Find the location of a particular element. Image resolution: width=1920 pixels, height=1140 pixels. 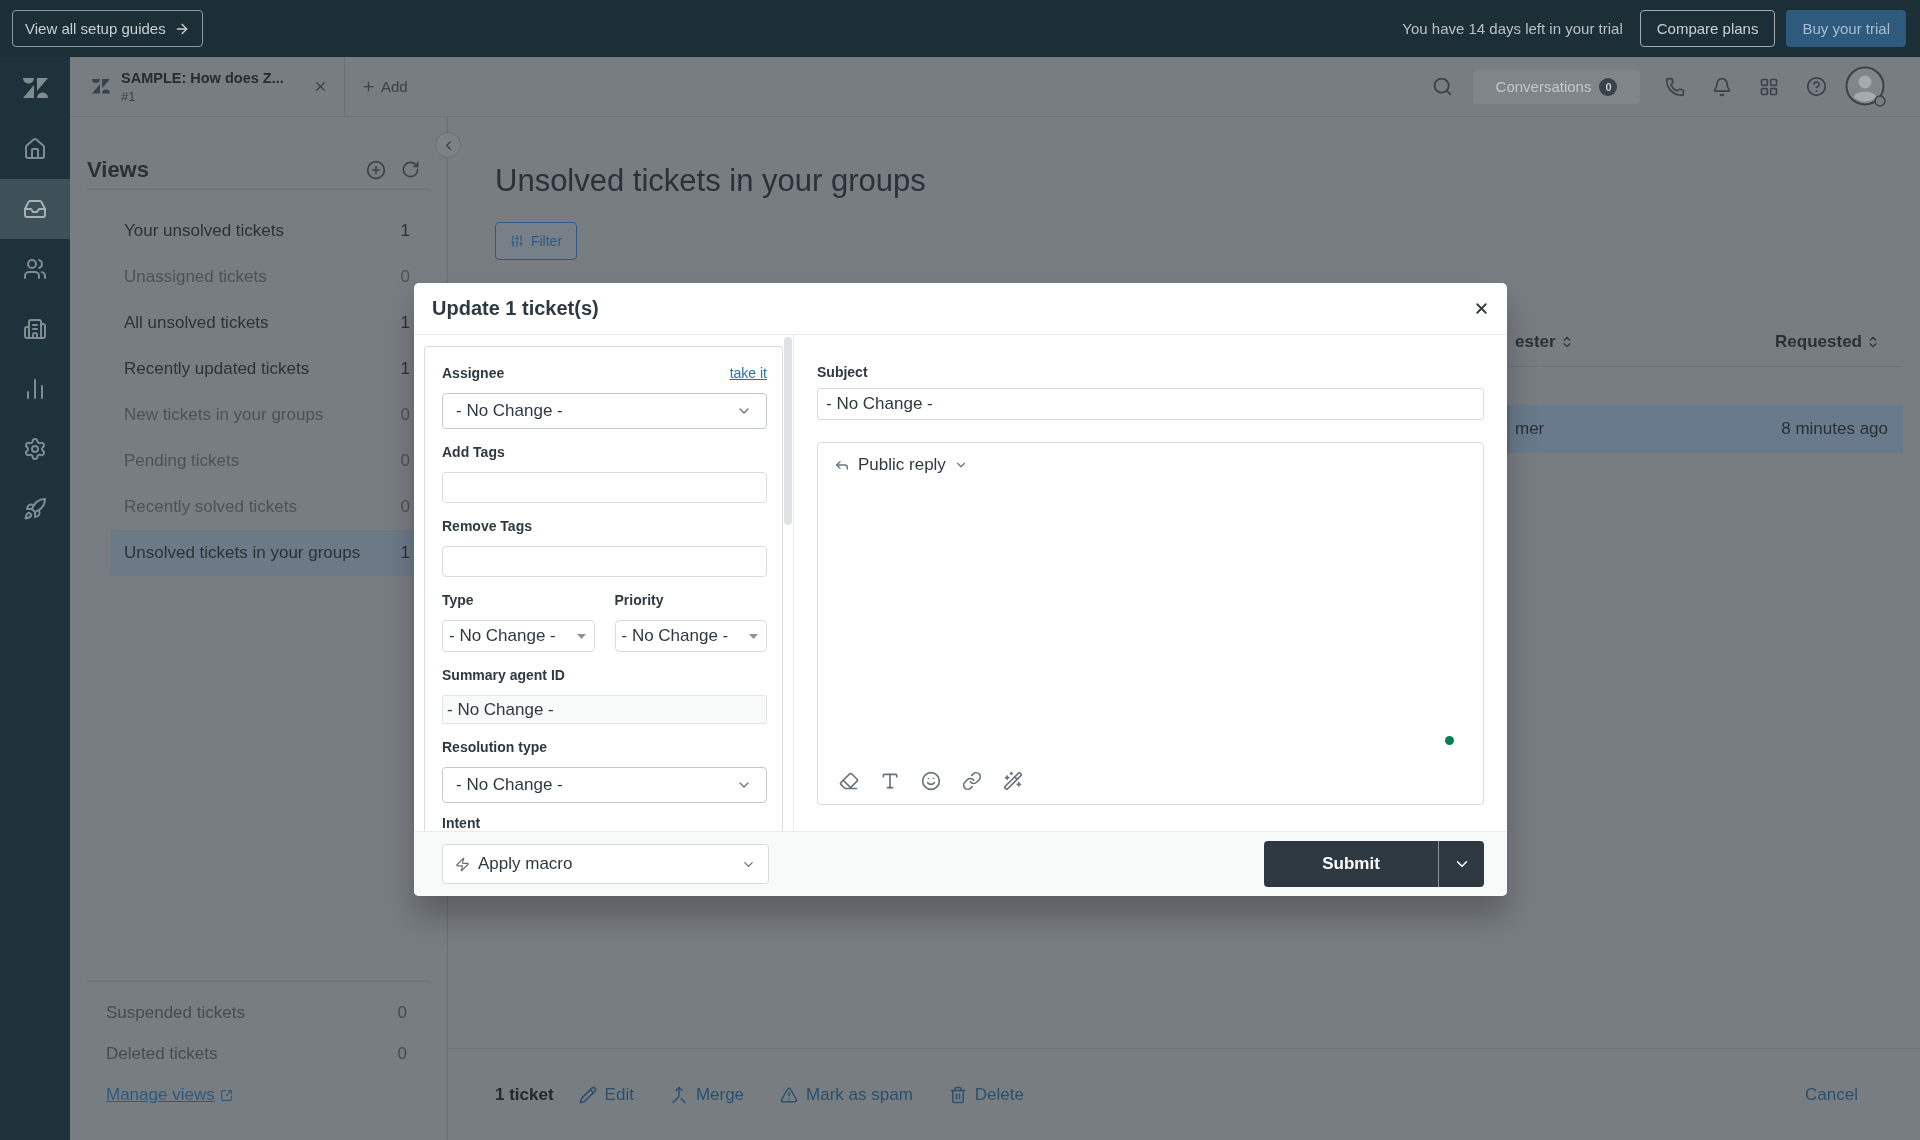

conversations-button: Conversations 0 is located at coordinates (1556, 86).